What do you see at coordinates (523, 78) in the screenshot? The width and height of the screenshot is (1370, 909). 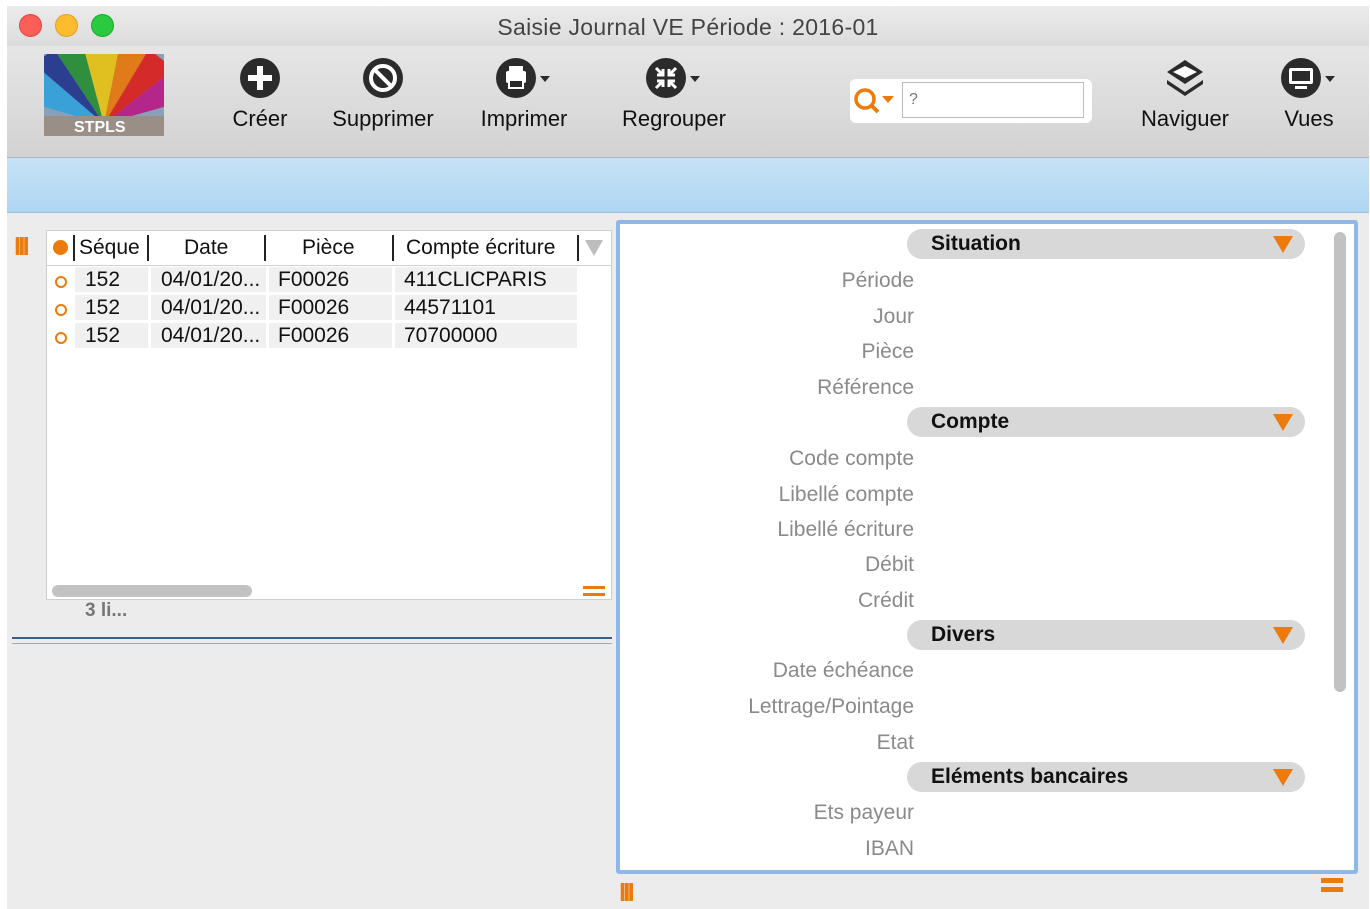 I see `printer-icon` at bounding box center [523, 78].